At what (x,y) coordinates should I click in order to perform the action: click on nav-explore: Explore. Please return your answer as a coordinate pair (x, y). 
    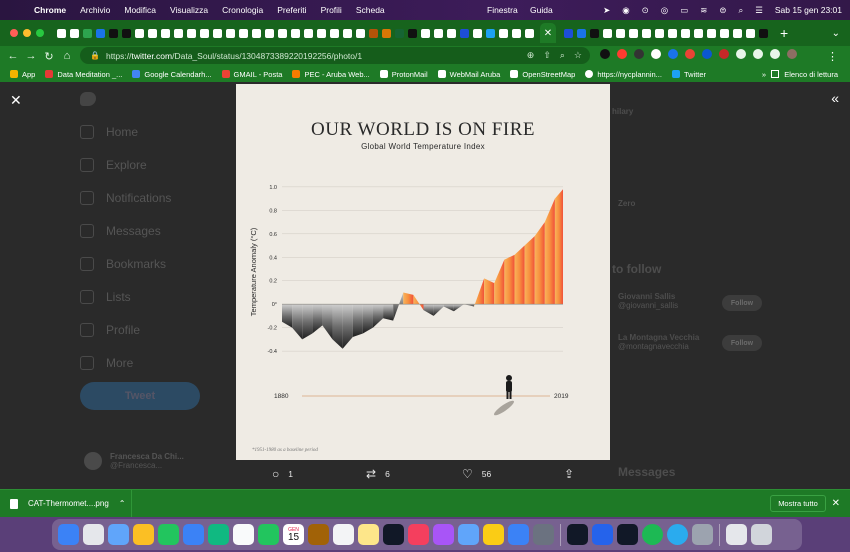
    Looking at the image, I should click on (113, 165).